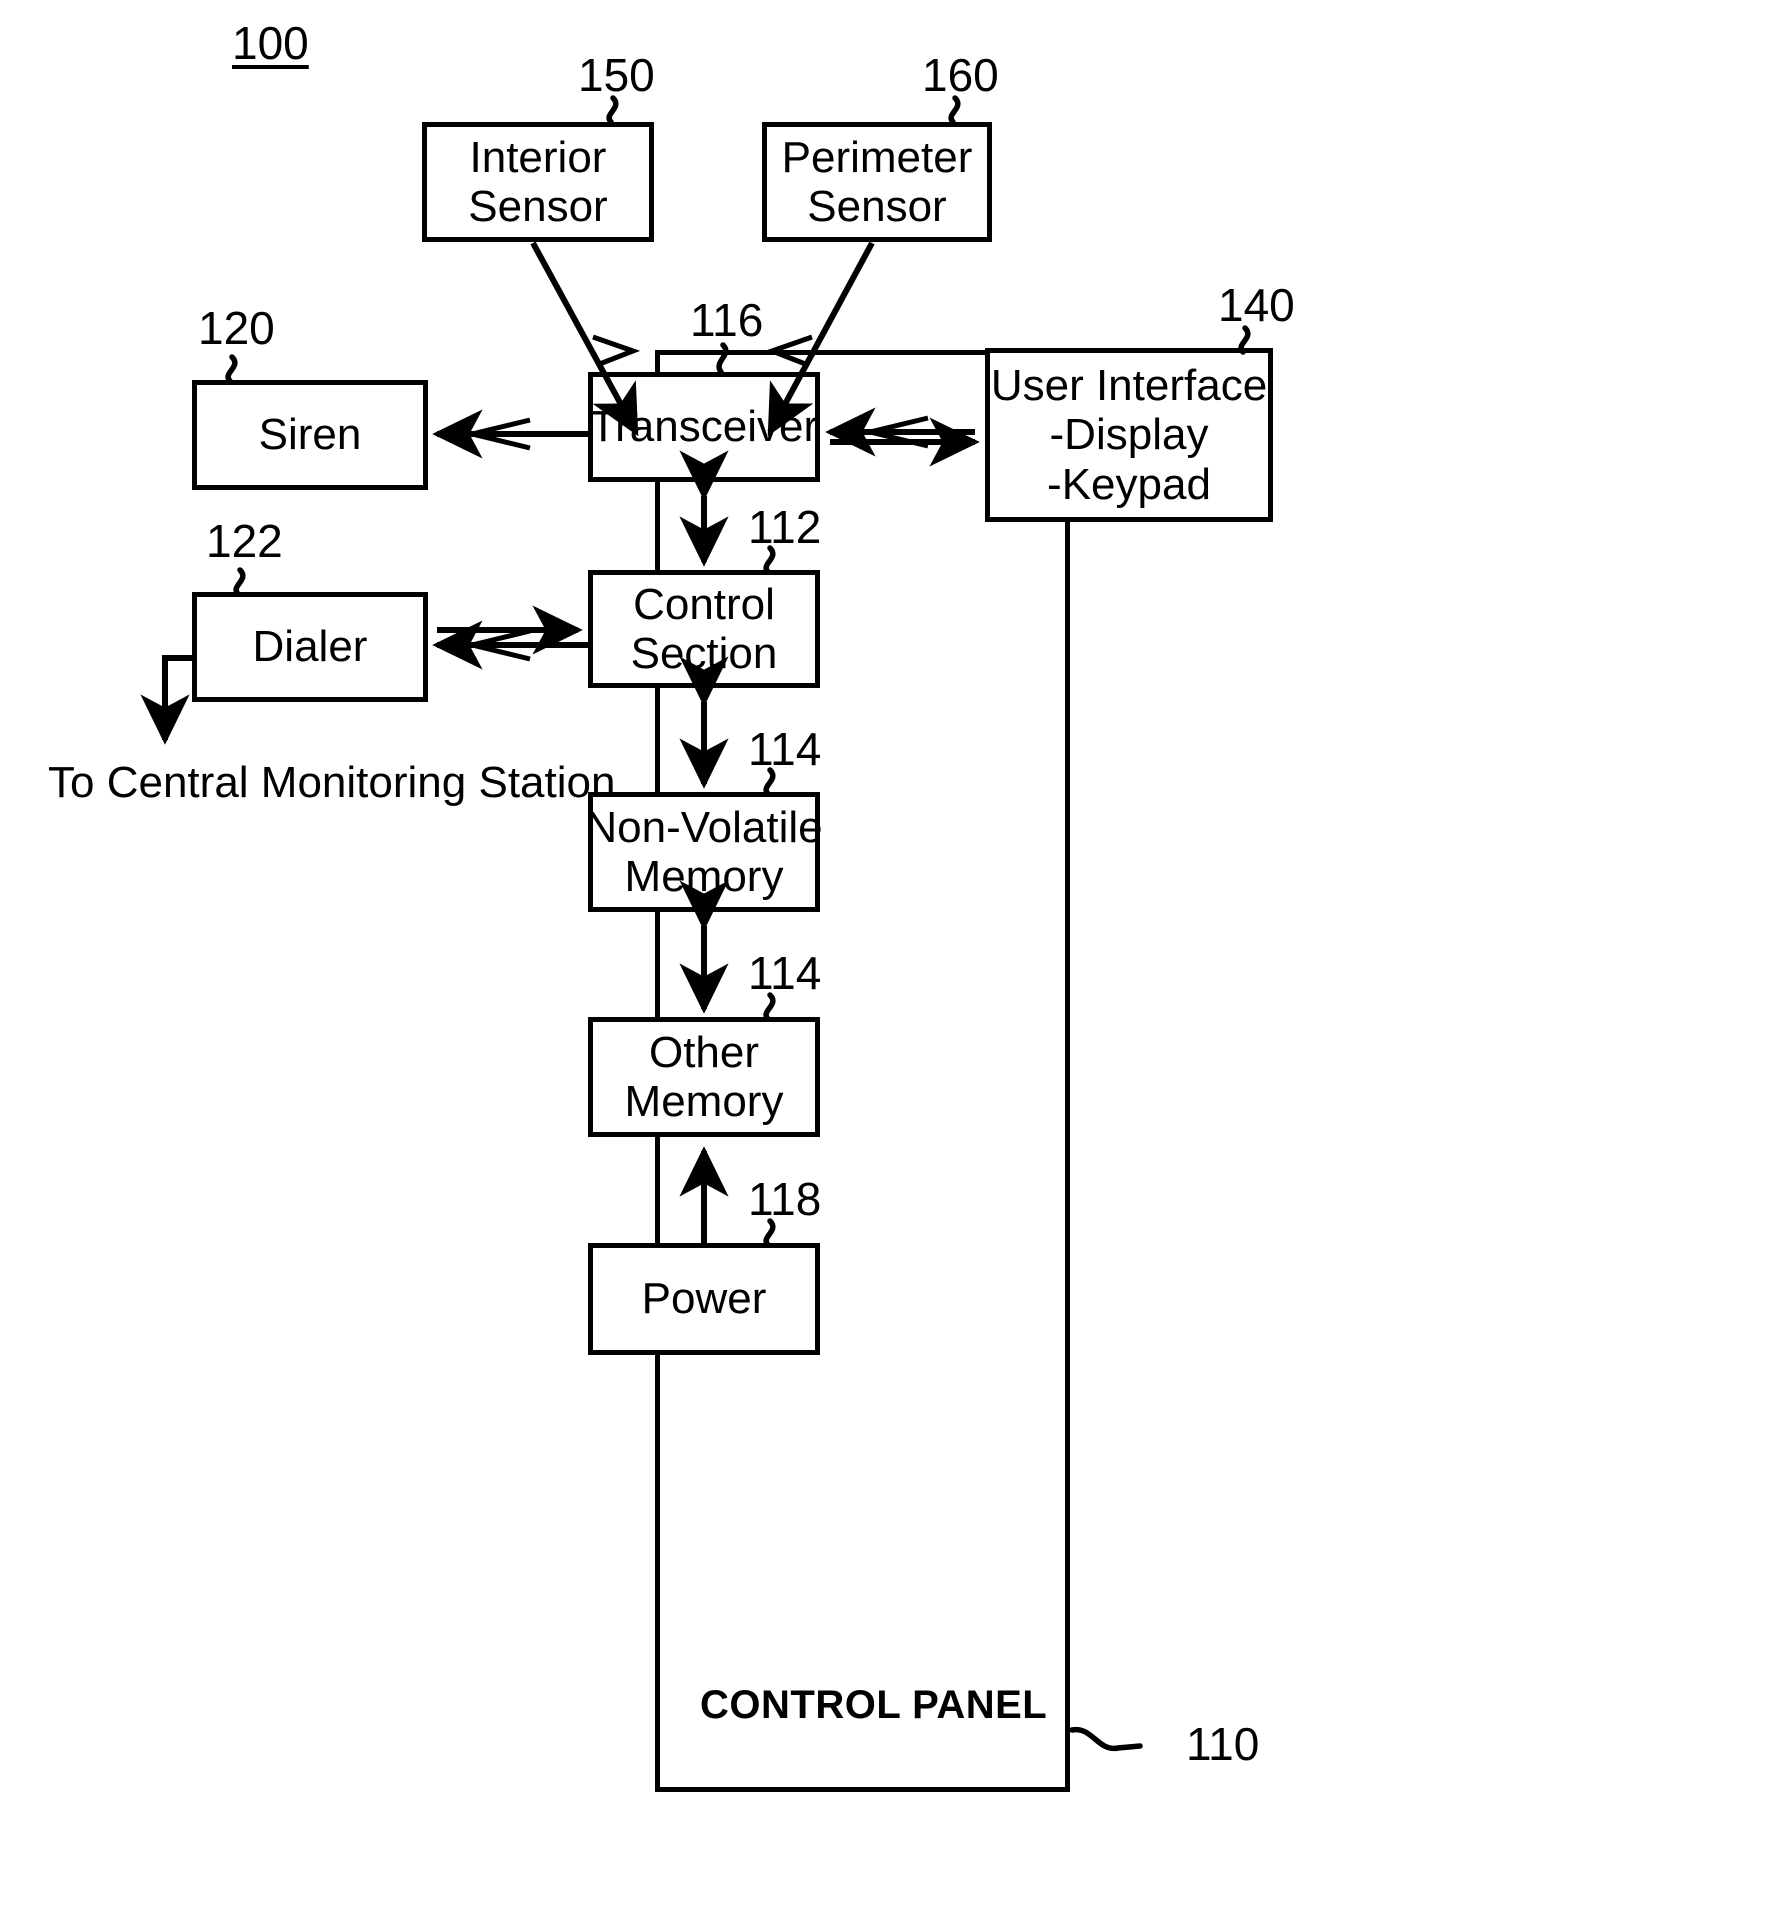 The width and height of the screenshot is (1784, 1916). I want to click on ref-label-user-interface: 140, so click(1256, 305).